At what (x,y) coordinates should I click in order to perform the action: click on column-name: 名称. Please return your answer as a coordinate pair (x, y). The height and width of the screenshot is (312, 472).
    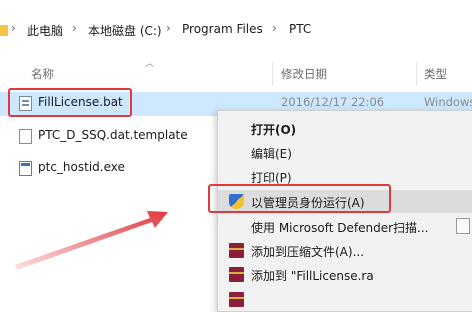
    Looking at the image, I should click on (42, 74).